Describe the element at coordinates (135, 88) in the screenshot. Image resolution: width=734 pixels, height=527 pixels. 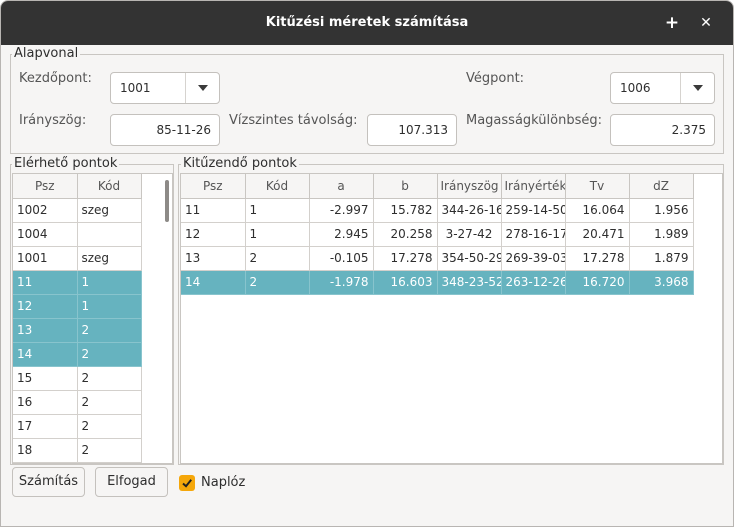
I see `start-point-value: 1001` at that location.